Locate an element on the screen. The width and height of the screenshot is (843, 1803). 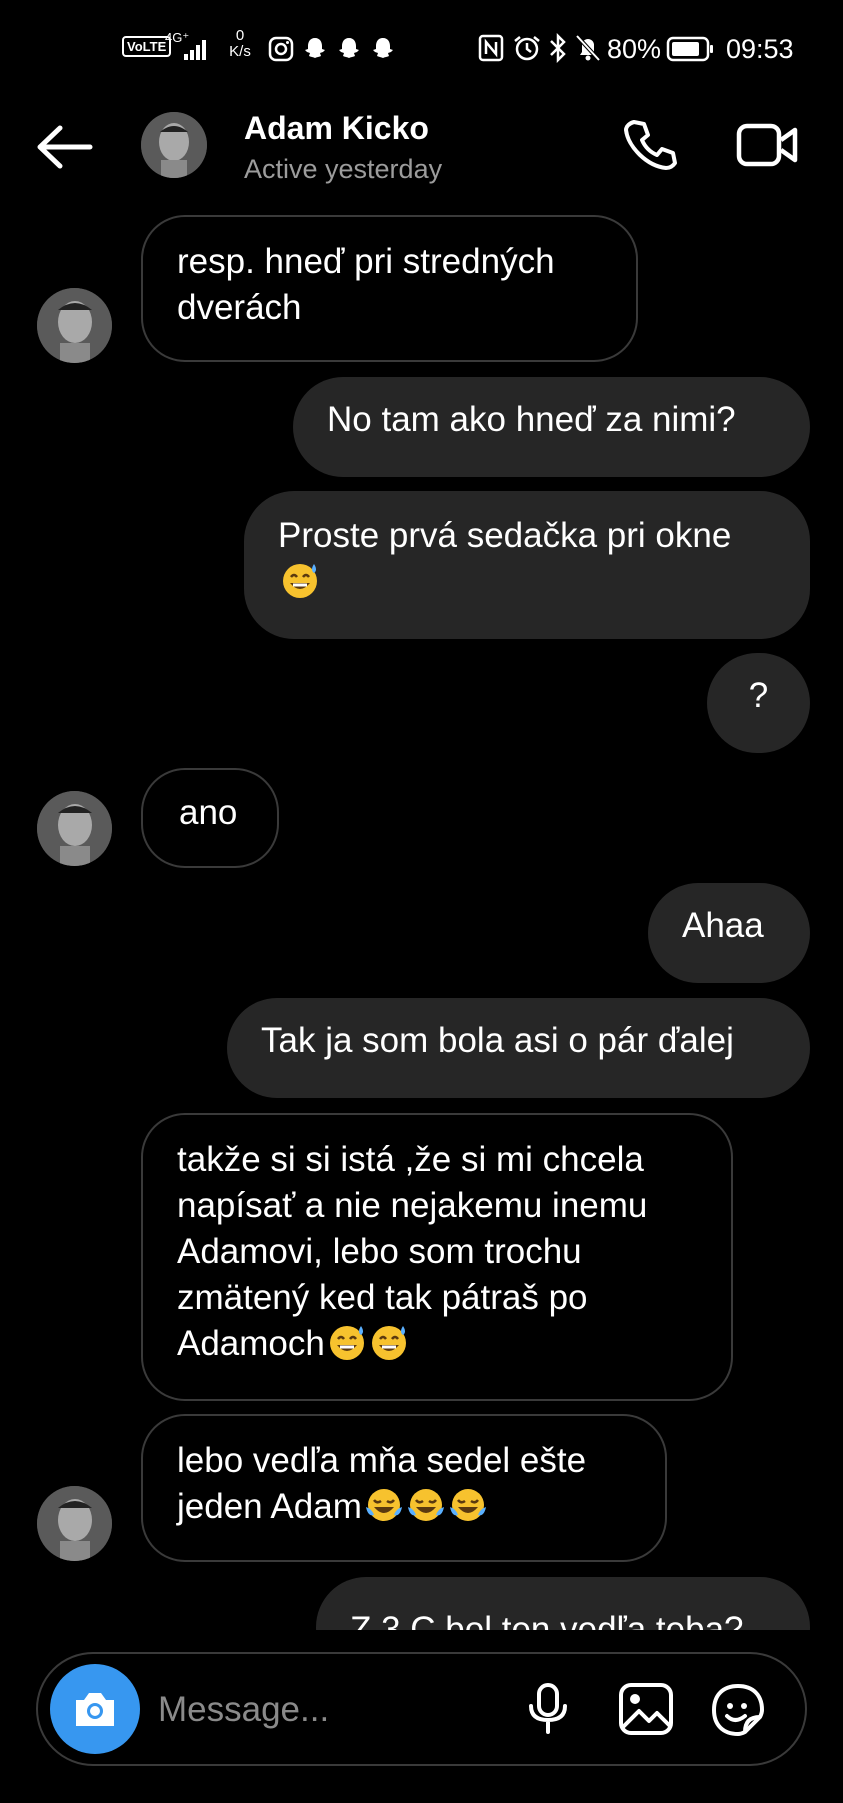
sent-message: ? is located at coordinates (758, 703).